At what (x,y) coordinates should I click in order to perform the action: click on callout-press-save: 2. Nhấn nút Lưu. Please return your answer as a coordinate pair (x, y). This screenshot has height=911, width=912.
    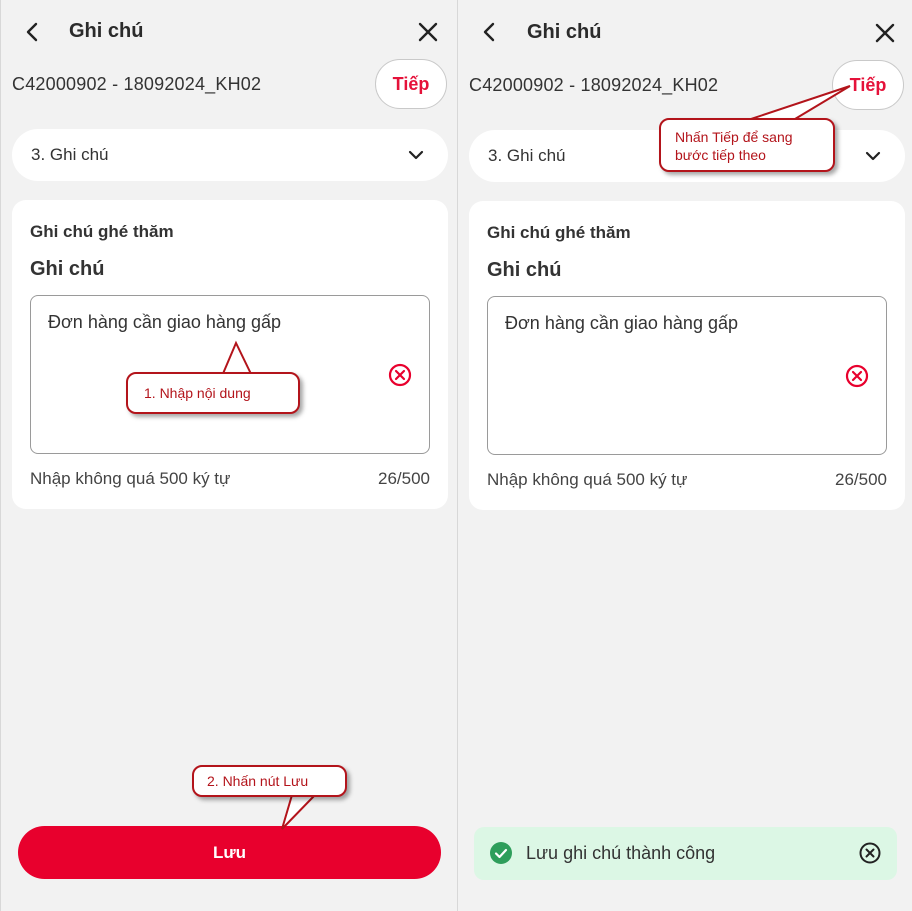
    Looking at the image, I should click on (269, 781).